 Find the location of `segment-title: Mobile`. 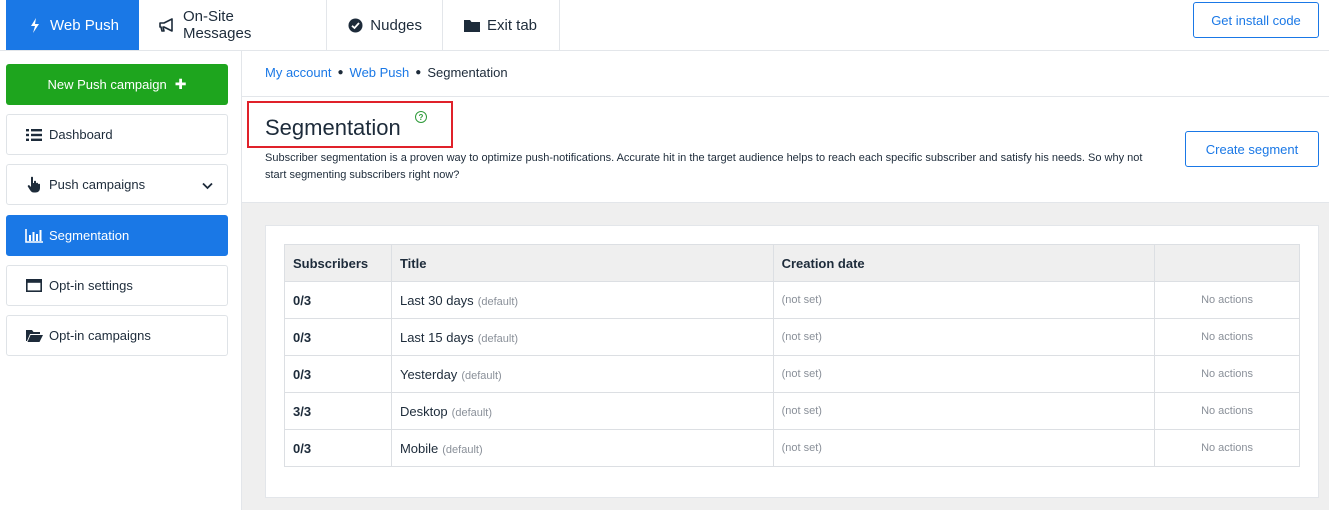

segment-title: Mobile is located at coordinates (419, 448).